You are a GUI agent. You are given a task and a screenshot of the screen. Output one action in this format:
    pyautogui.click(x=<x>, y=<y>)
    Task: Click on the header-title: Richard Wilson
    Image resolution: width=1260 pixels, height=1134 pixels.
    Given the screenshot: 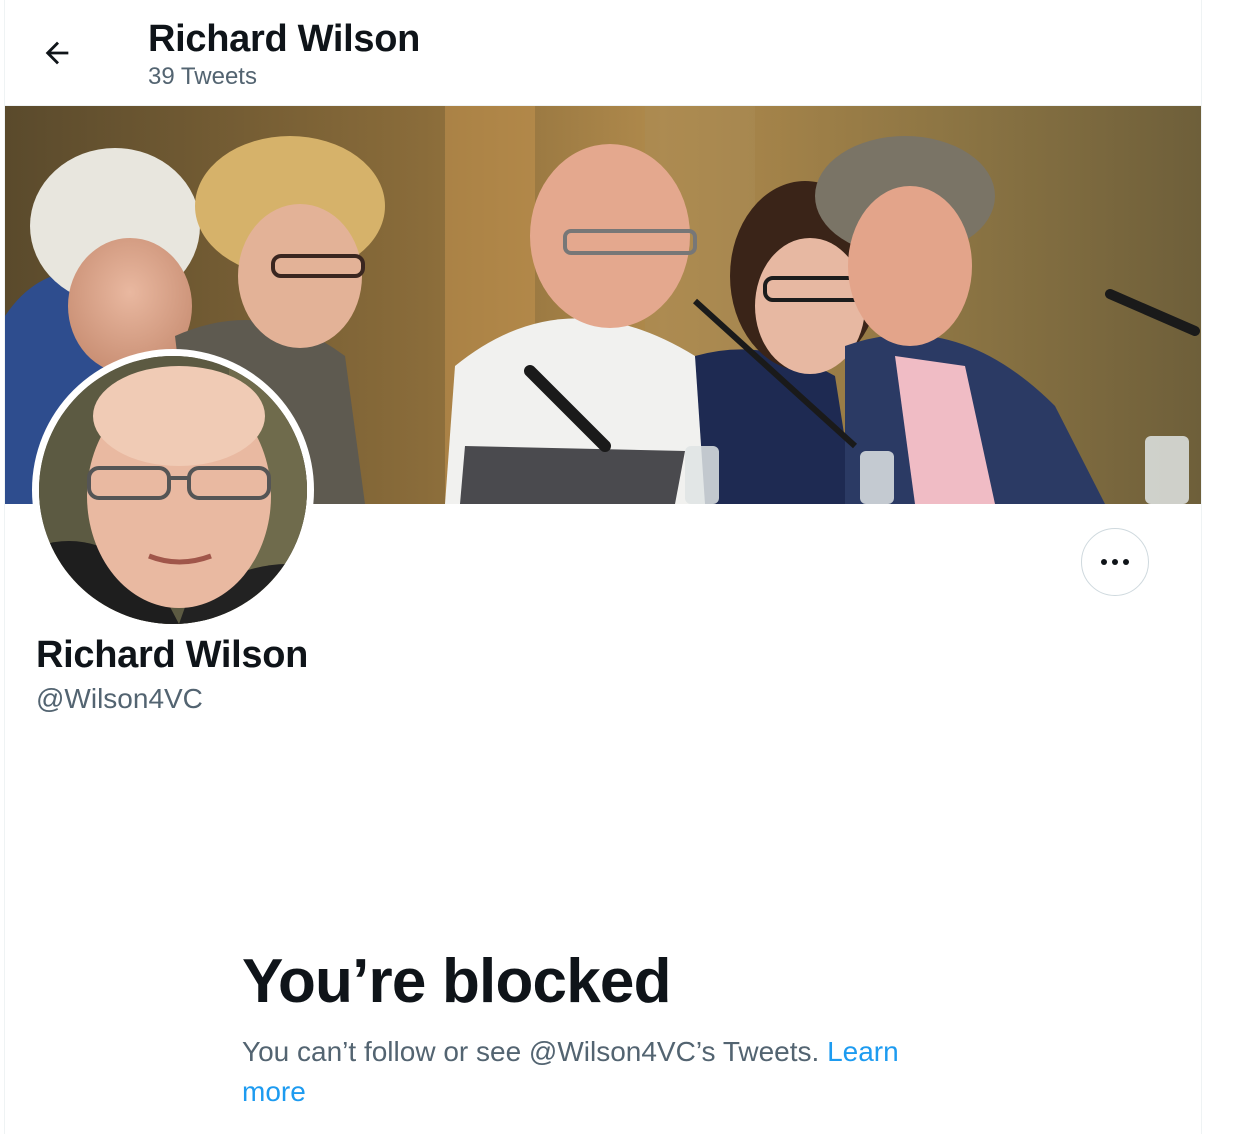 What is the action you would take?
    pyautogui.click(x=284, y=39)
    